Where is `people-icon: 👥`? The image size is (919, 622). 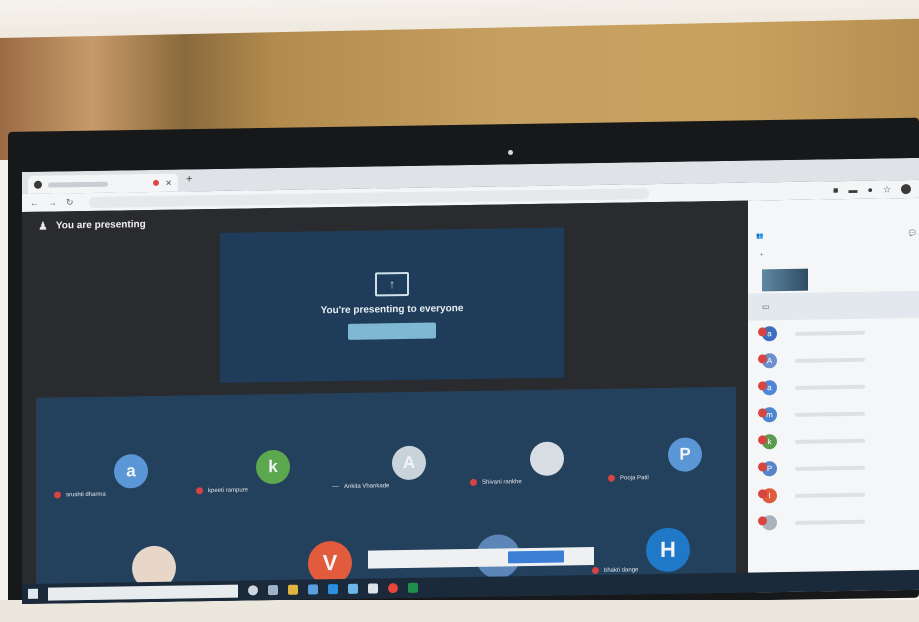
people-icon: 👥 is located at coordinates (760, 235).